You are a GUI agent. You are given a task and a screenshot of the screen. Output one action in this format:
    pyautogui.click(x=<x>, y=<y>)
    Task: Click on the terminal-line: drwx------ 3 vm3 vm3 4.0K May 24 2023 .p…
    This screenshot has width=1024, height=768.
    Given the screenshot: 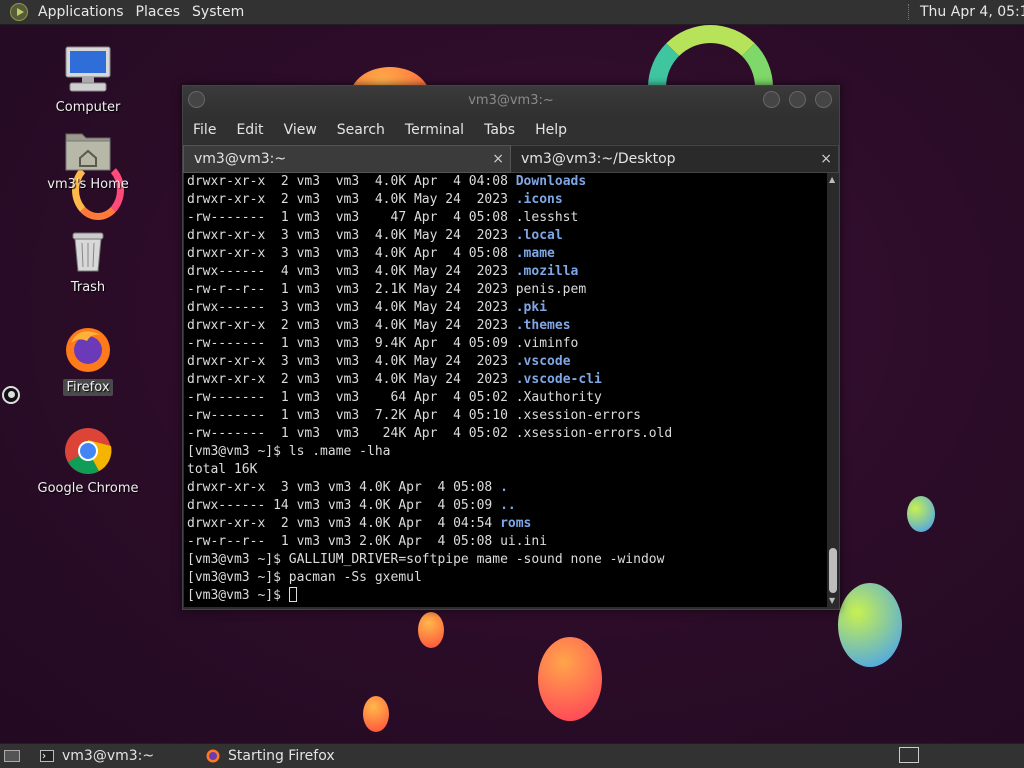 What is the action you would take?
    pyautogui.click(x=507, y=308)
    